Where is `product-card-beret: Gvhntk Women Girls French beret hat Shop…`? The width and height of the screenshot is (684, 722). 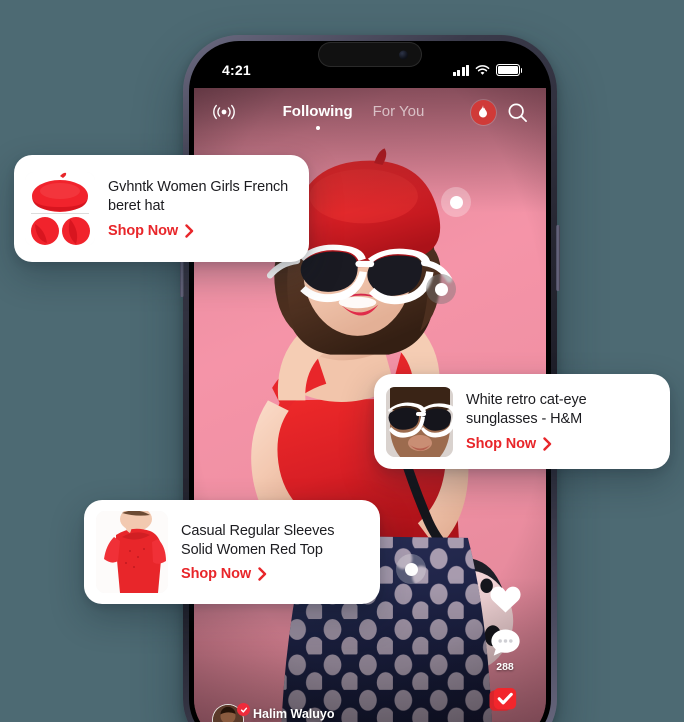
product-card-beret: Gvhntk Women Girls French beret hat Shop… is located at coordinates (161, 208).